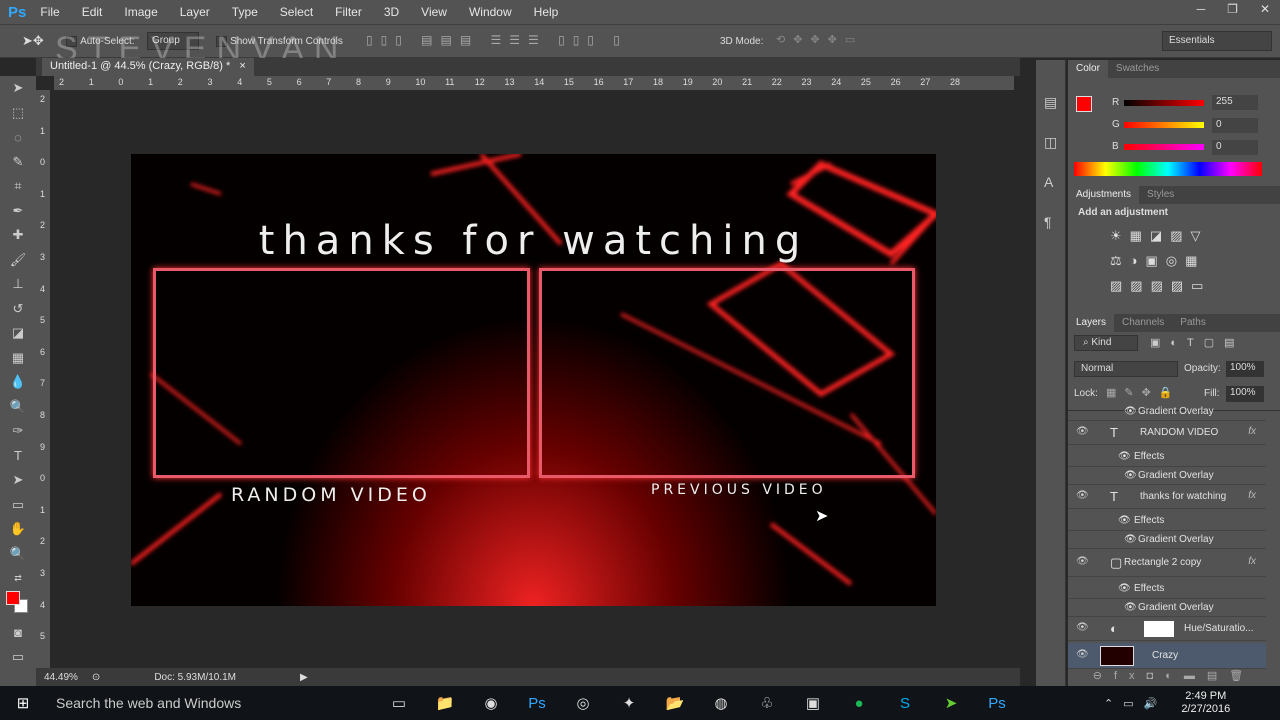  What do you see at coordinates (18, 605) in the screenshot?
I see `color-swatches` at bounding box center [18, 605].